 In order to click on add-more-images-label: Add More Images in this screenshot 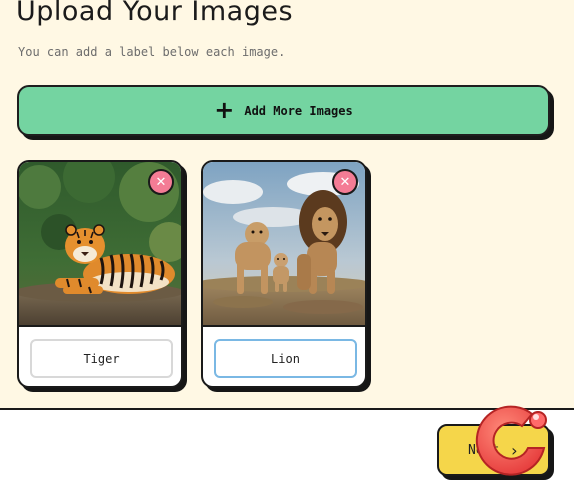, I will do `click(298, 110)`.